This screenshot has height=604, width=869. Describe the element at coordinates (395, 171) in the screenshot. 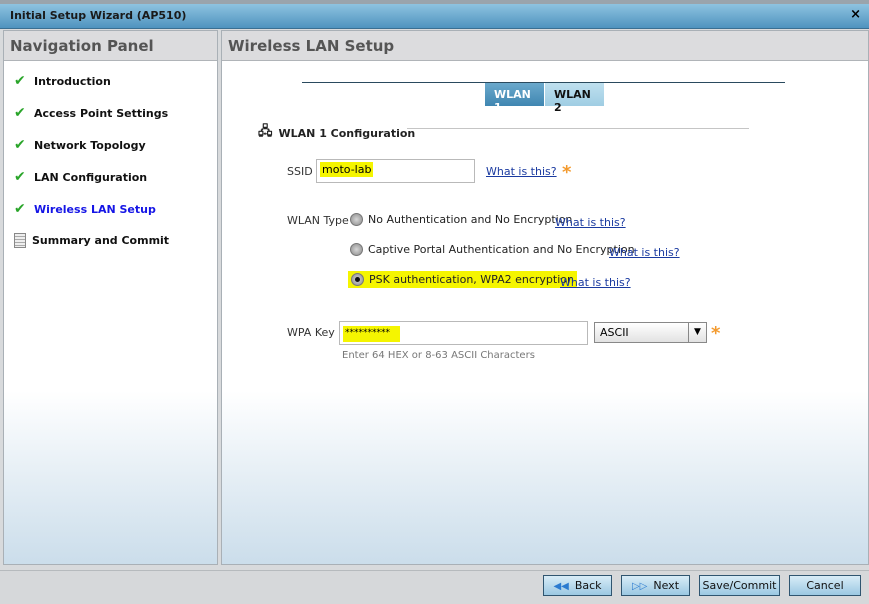

I see `ssid-input: moto-lab` at that location.